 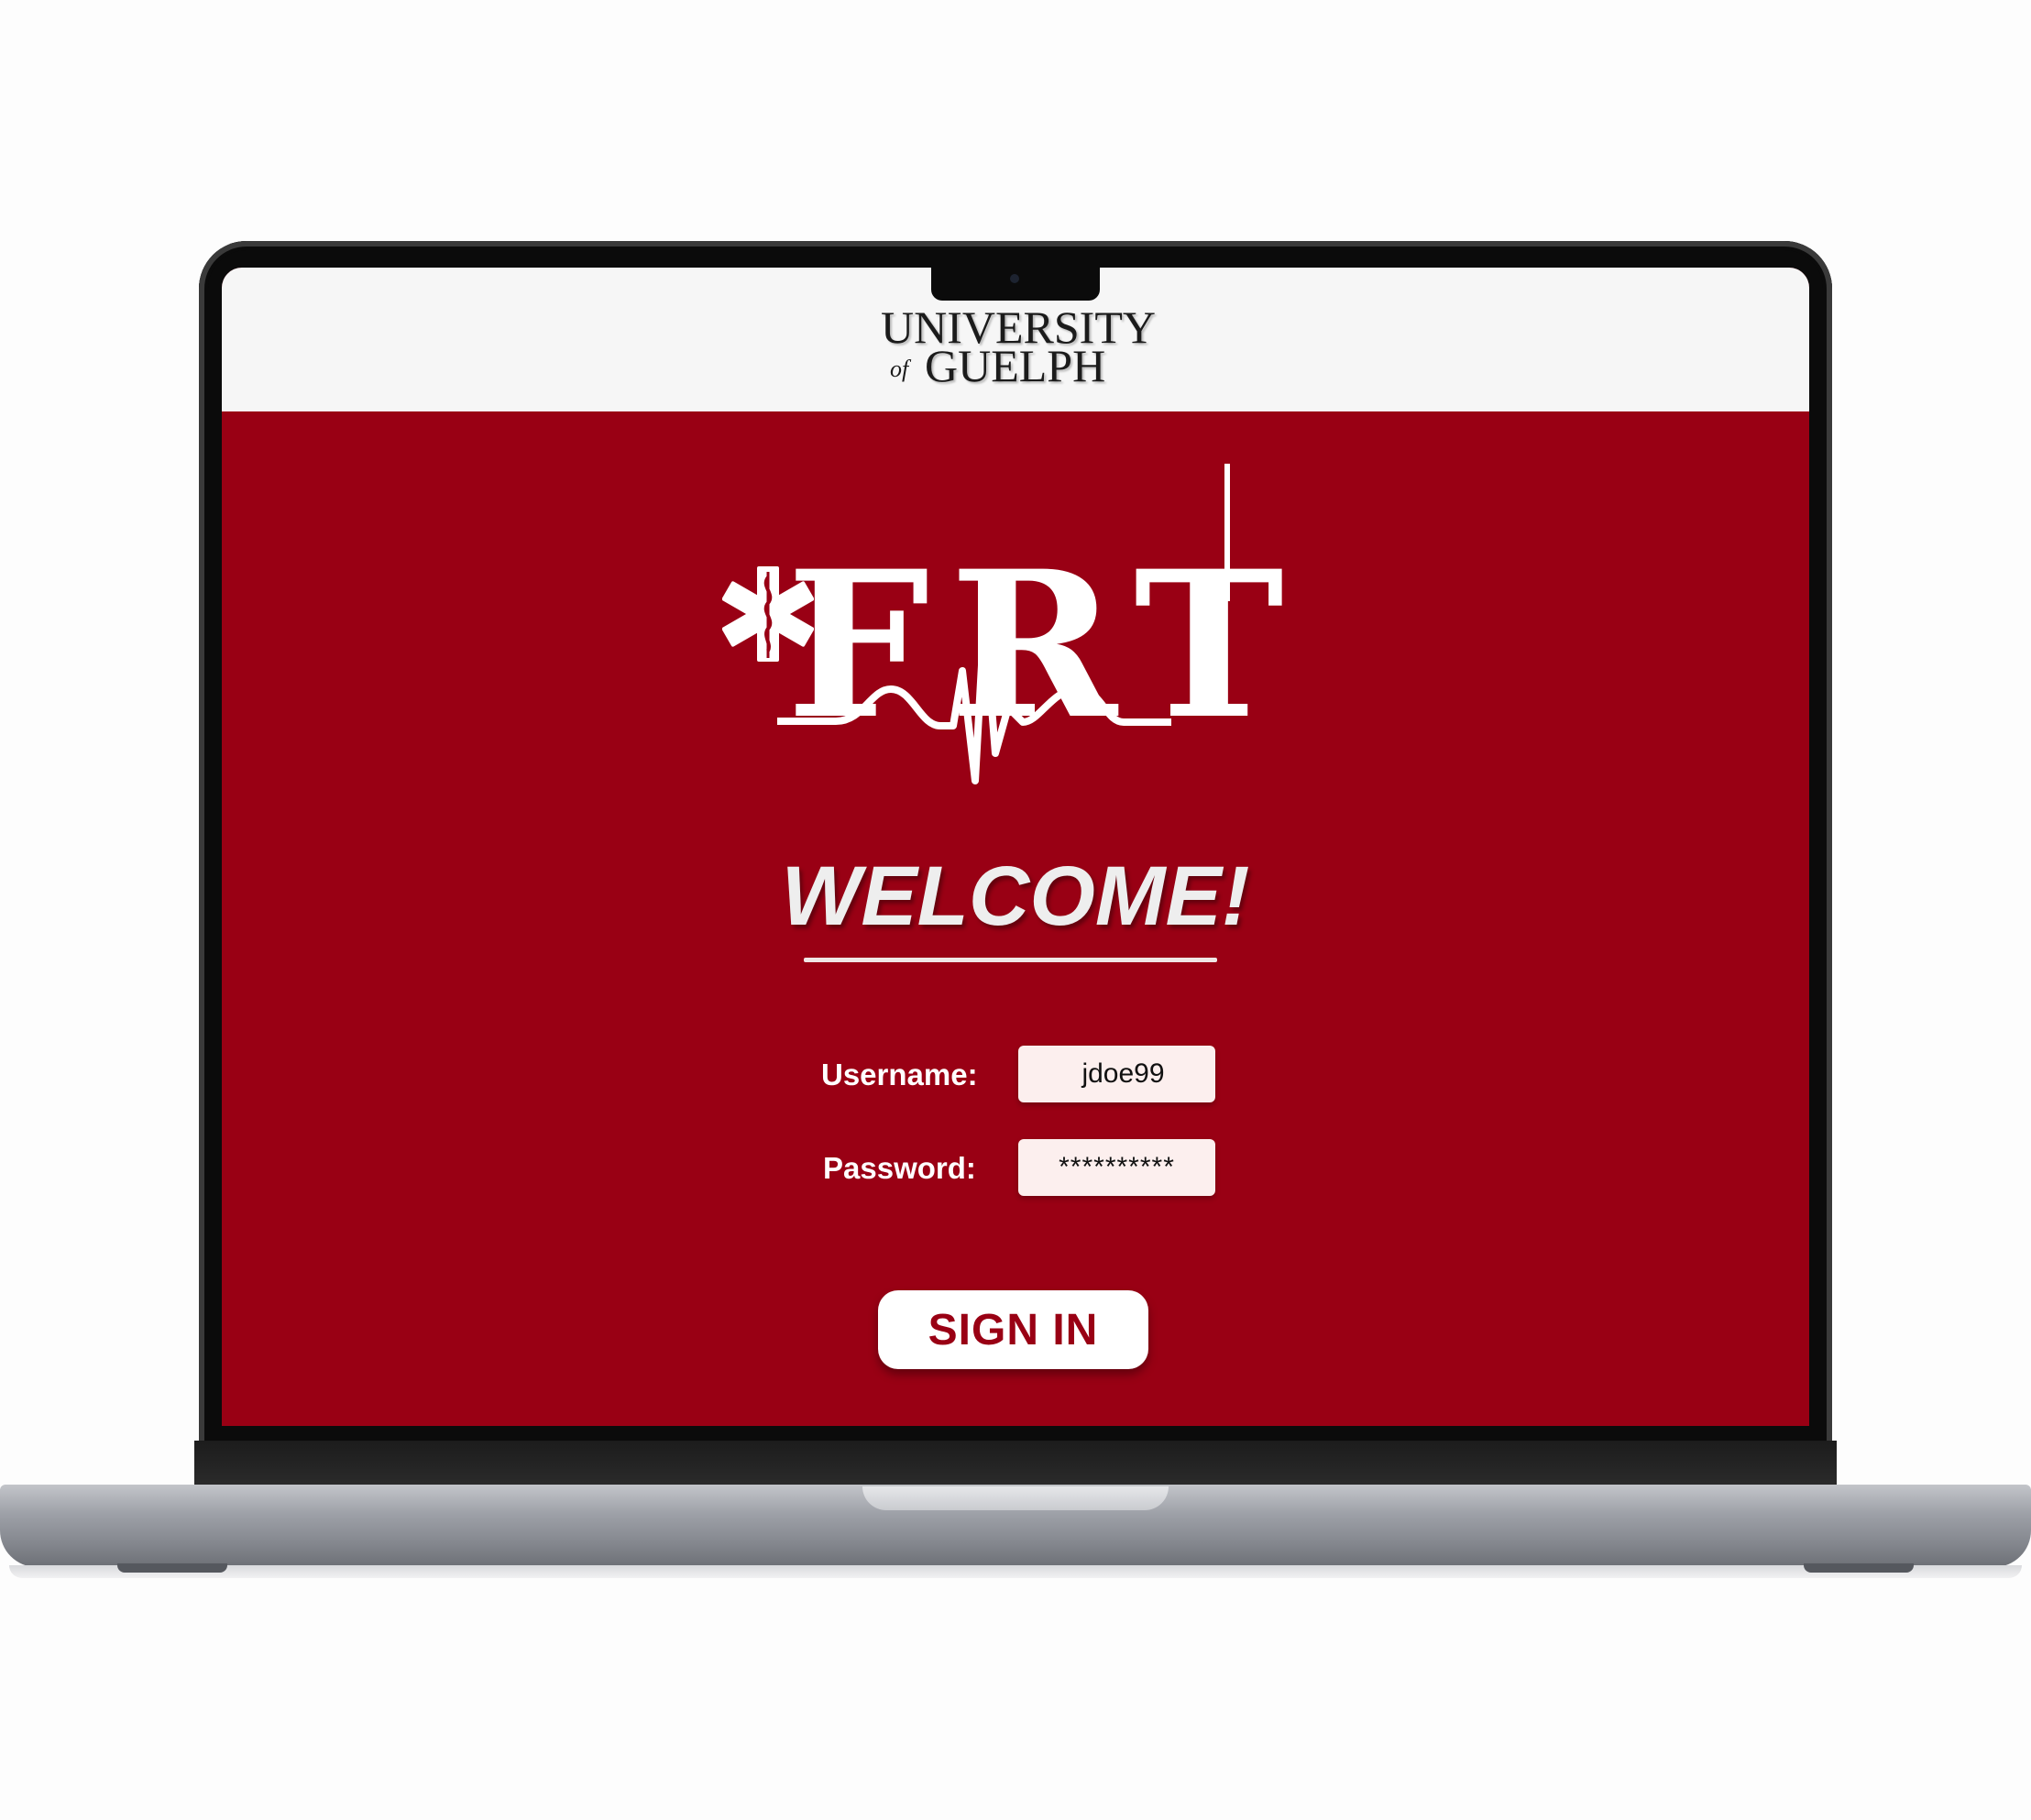 What do you see at coordinates (1117, 1167) in the screenshot?
I see `password-field: **********` at bounding box center [1117, 1167].